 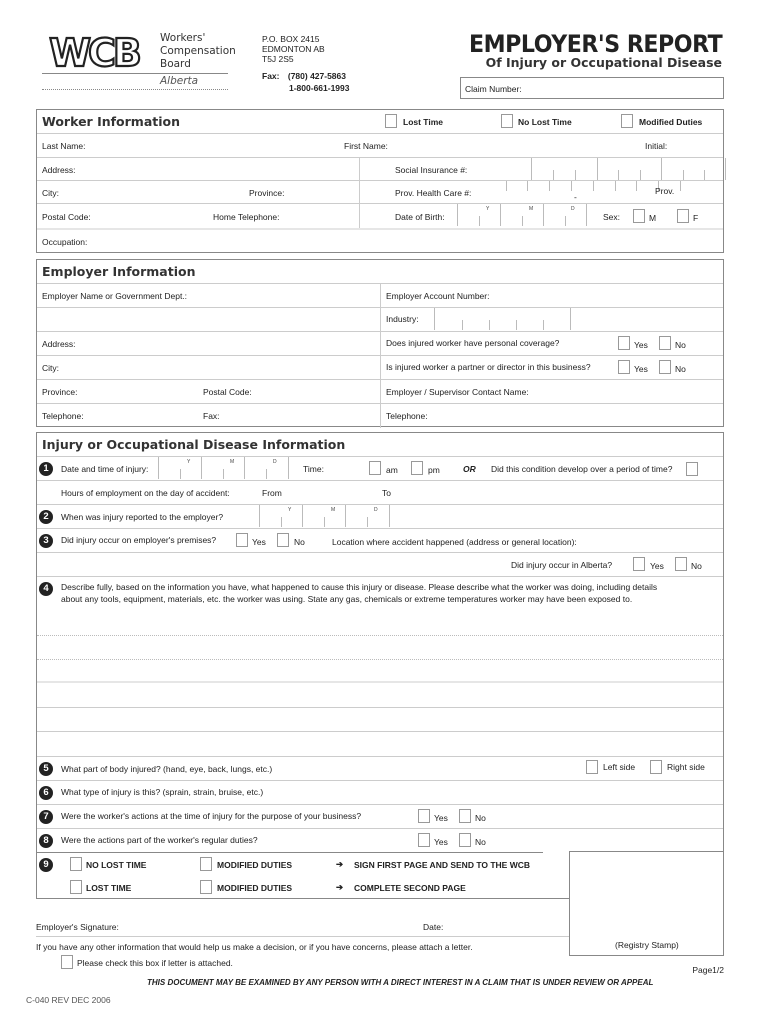 What do you see at coordinates (493, 89) in the screenshot?
I see `claim-number-label: Claim Number:` at bounding box center [493, 89].